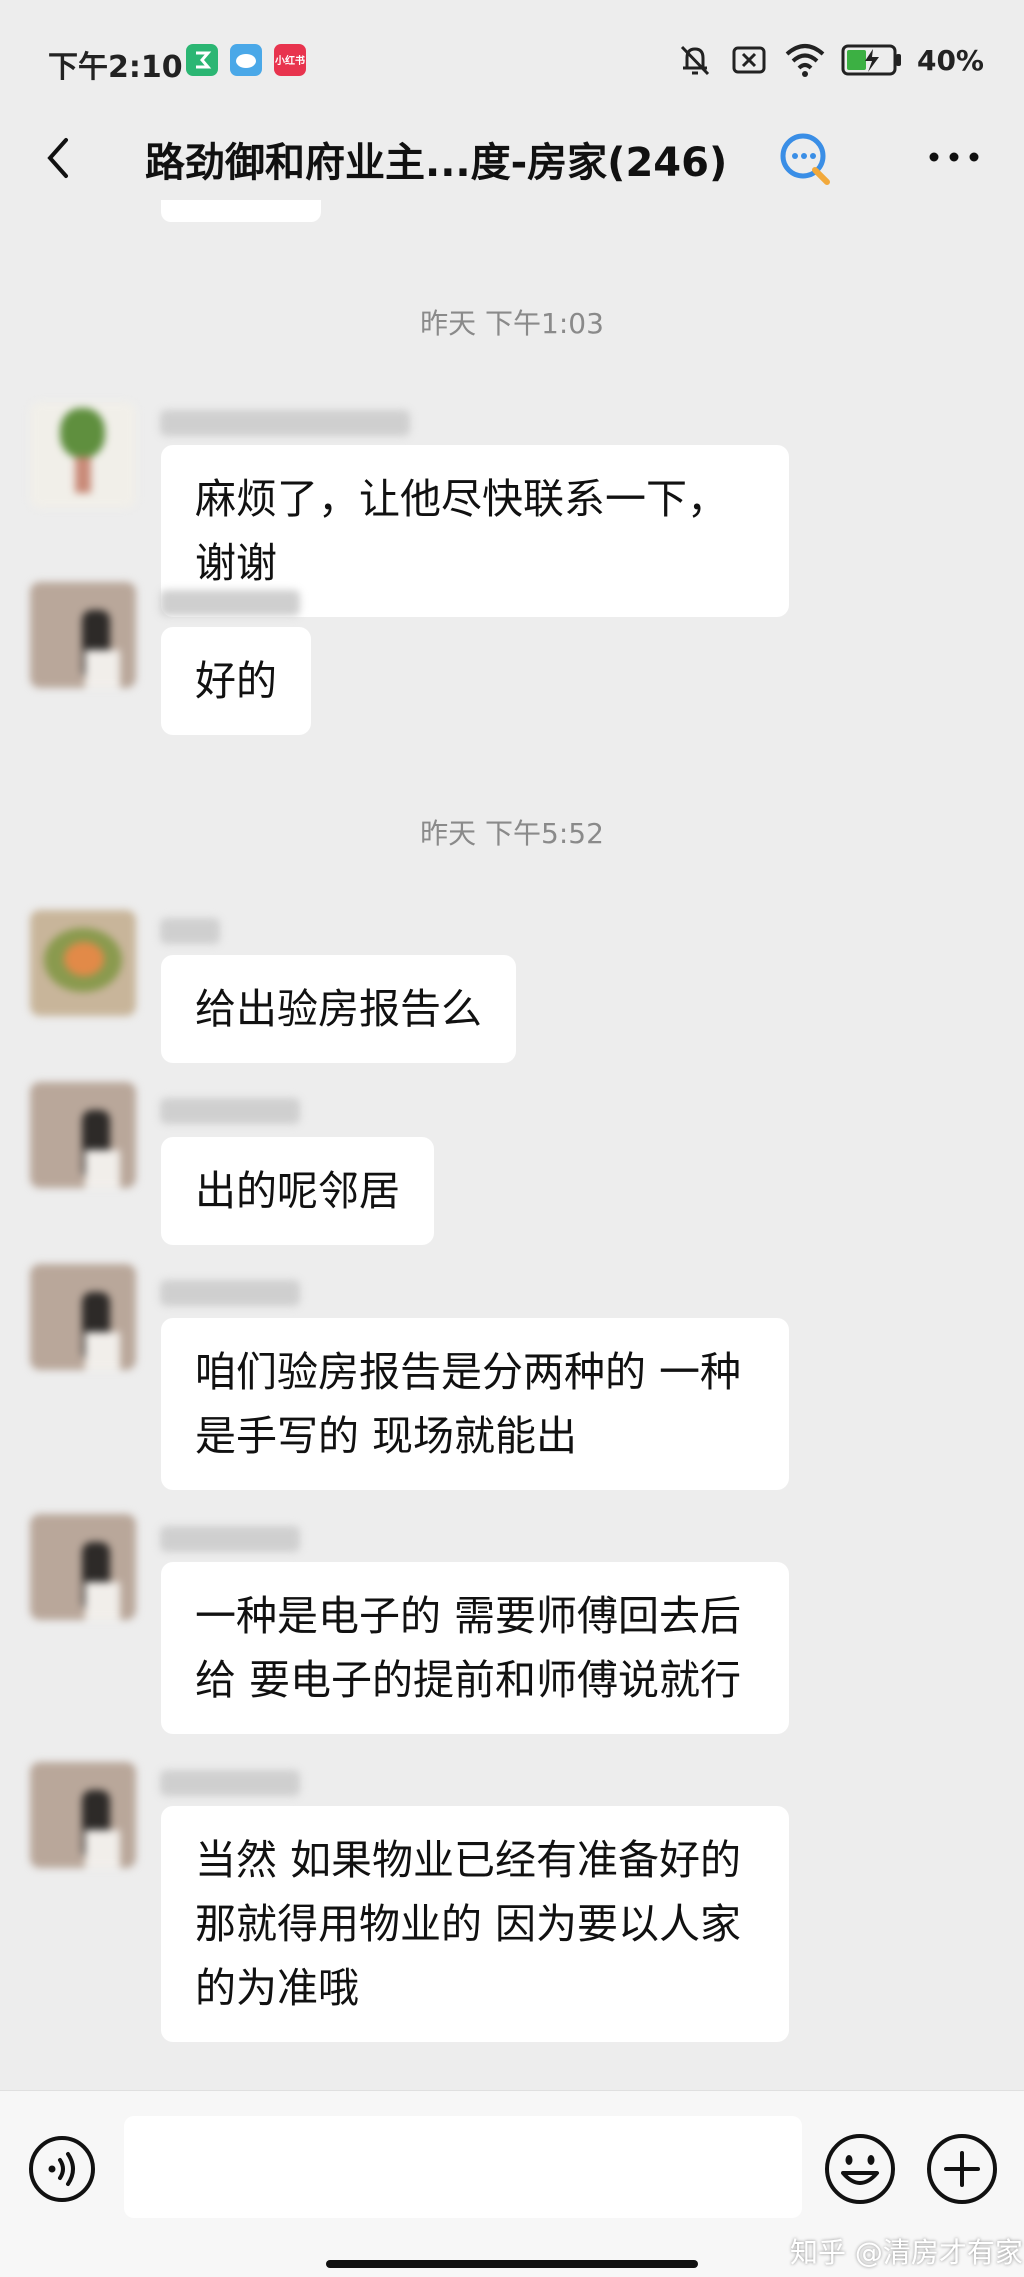 This screenshot has height=2277, width=1024. I want to click on chat-title: 路劲御和府业主...度-房家(246), so click(436, 159).